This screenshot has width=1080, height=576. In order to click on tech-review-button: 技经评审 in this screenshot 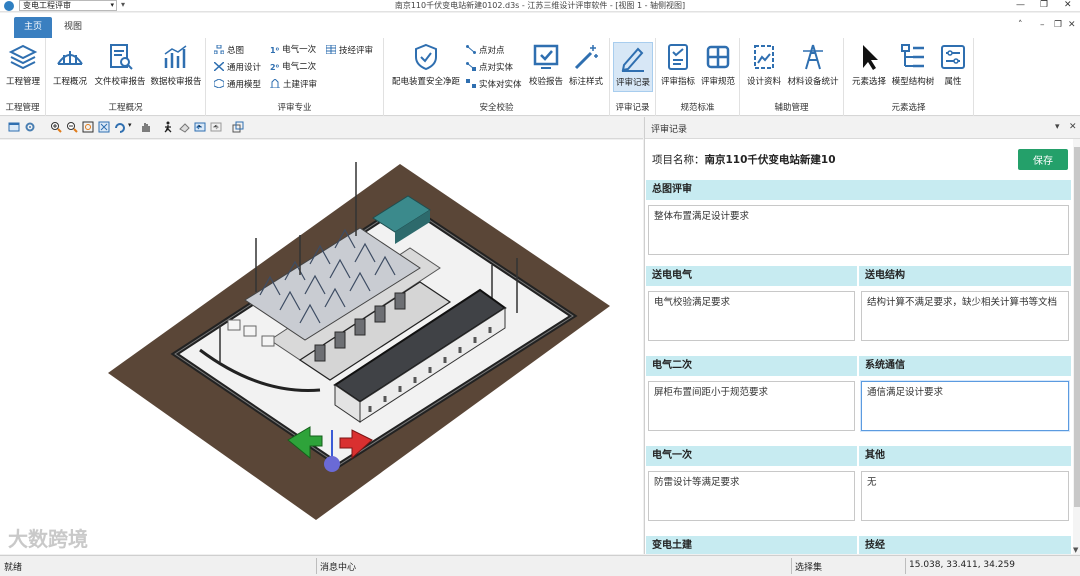, I will do `click(349, 51)`.